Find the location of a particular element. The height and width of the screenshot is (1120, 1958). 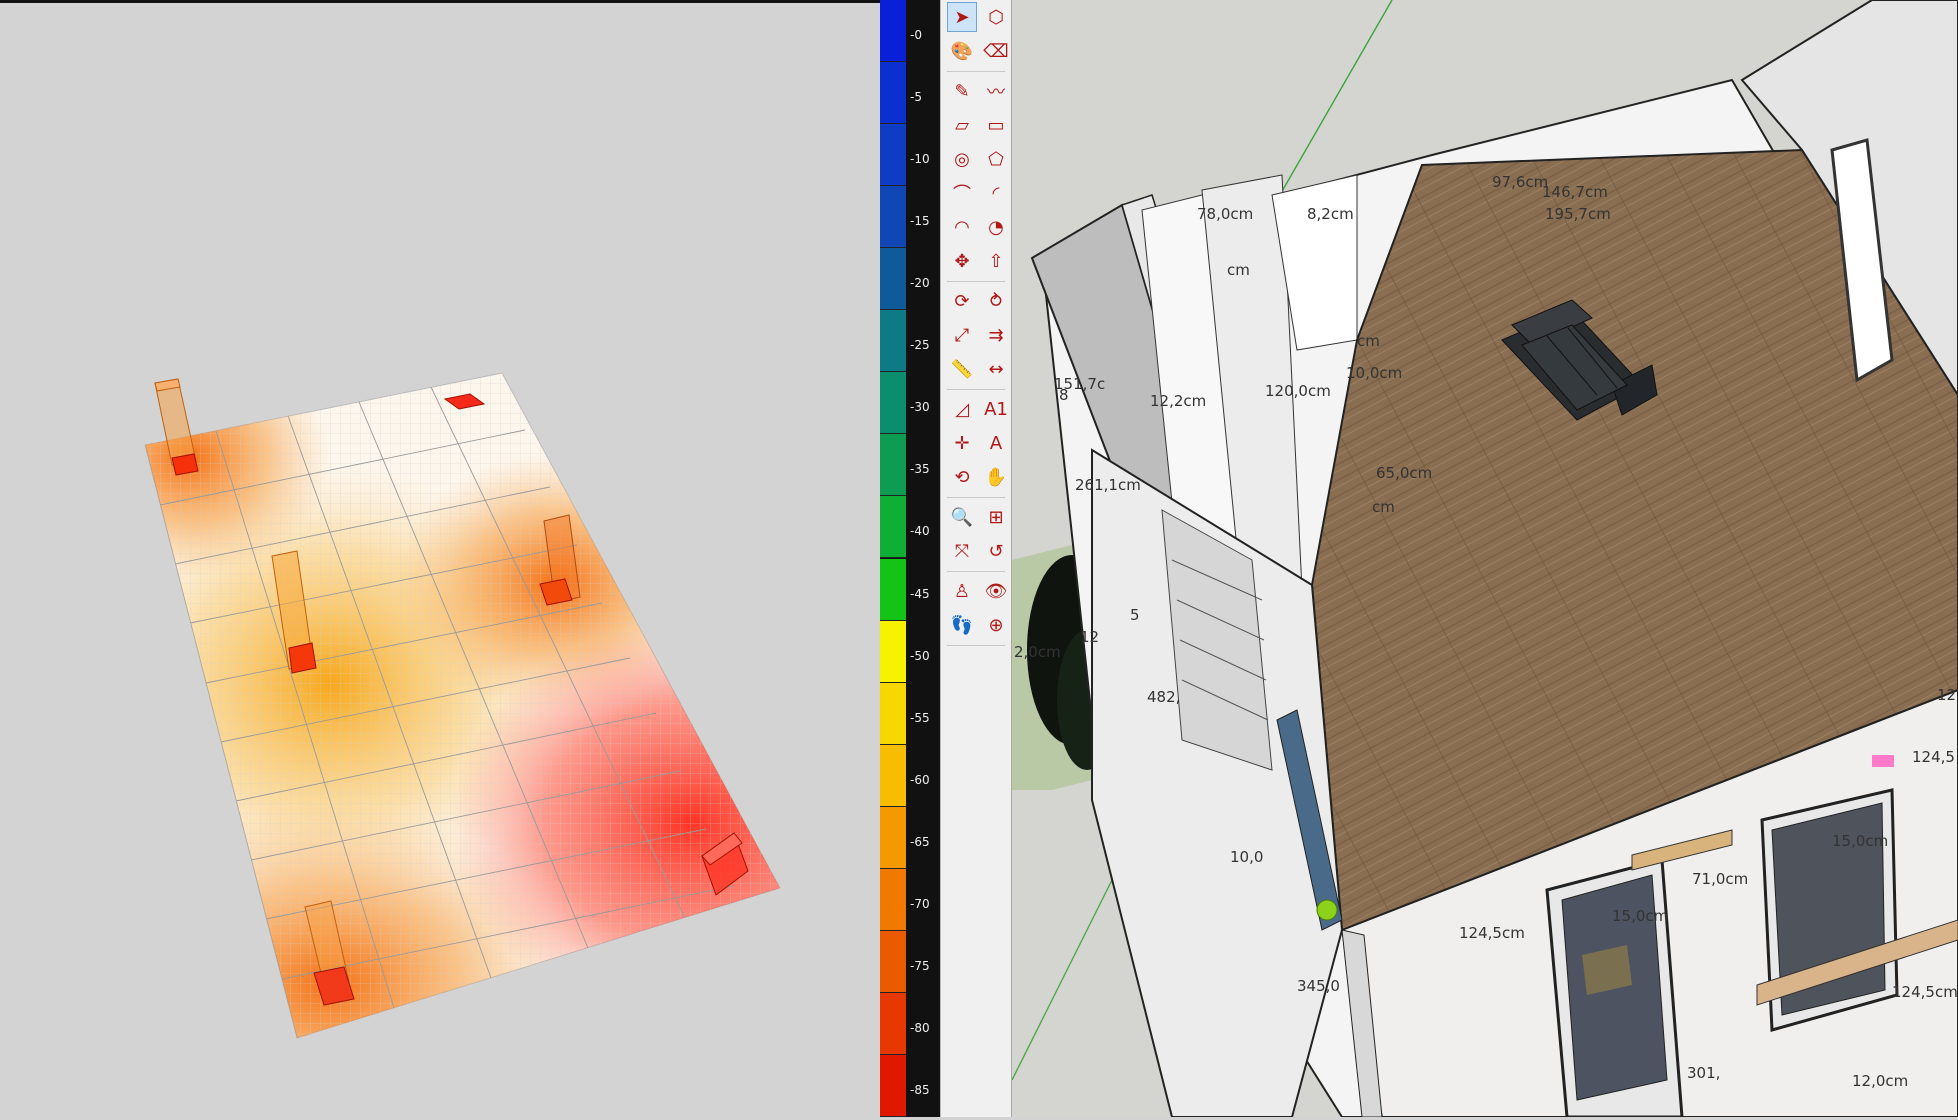

orbit-tool: ⟲ is located at coordinates (962, 477).